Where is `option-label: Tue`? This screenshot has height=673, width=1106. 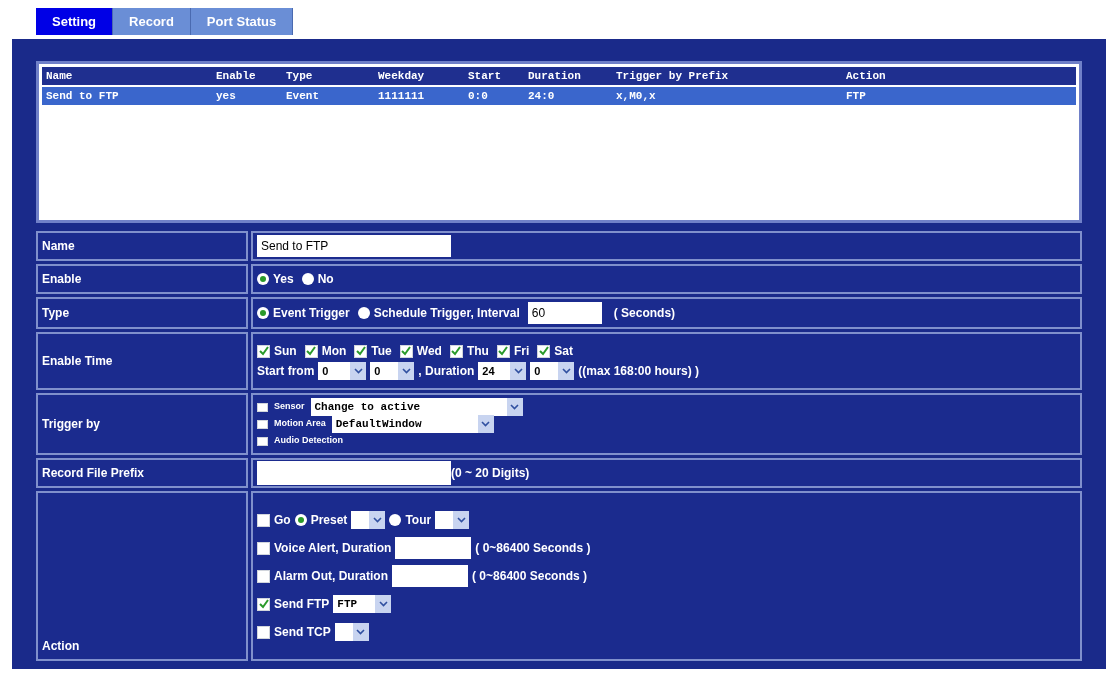 option-label: Tue is located at coordinates (381, 351).